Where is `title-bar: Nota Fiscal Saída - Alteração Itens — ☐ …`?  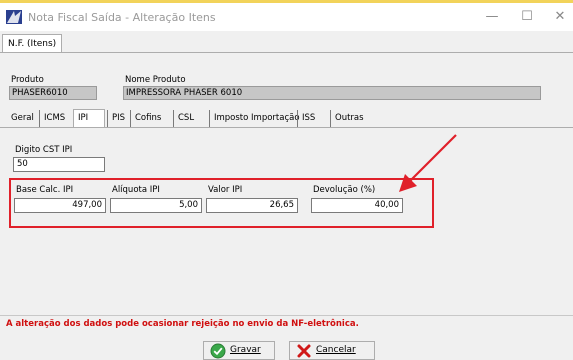
title-bar: Nota Fiscal Saída - Alteração Itens — ☐ … is located at coordinates (286, 17).